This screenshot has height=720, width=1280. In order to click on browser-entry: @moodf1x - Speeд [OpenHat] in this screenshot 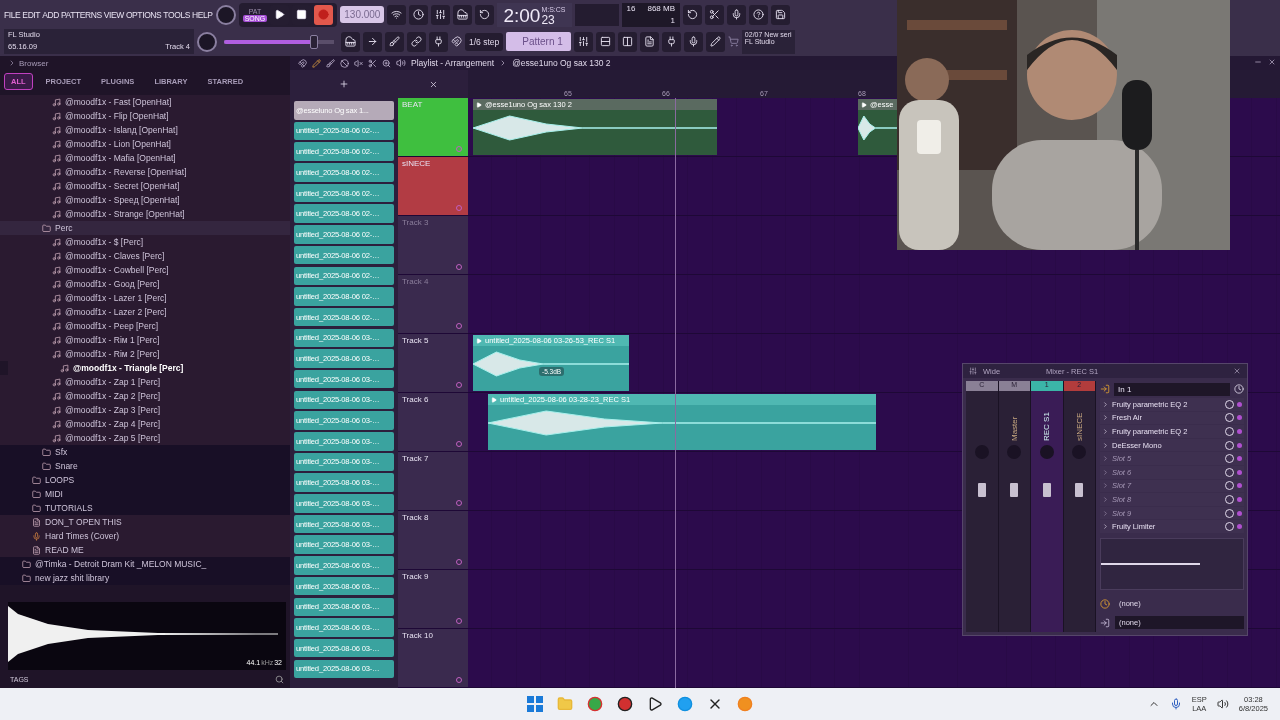, I will do `click(145, 200)`.